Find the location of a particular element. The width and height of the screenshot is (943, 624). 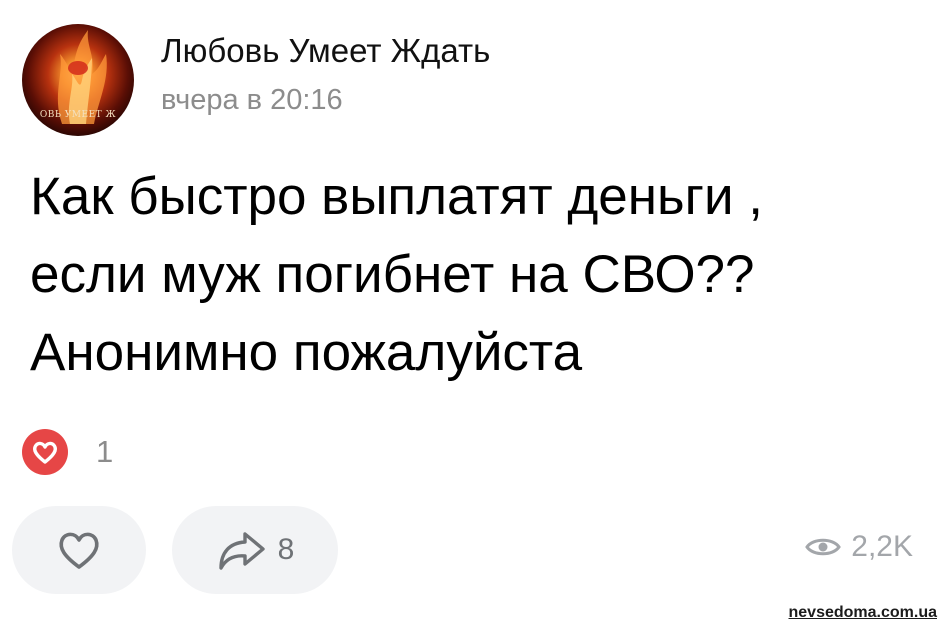

share-arrow-icon is located at coordinates (241, 551).